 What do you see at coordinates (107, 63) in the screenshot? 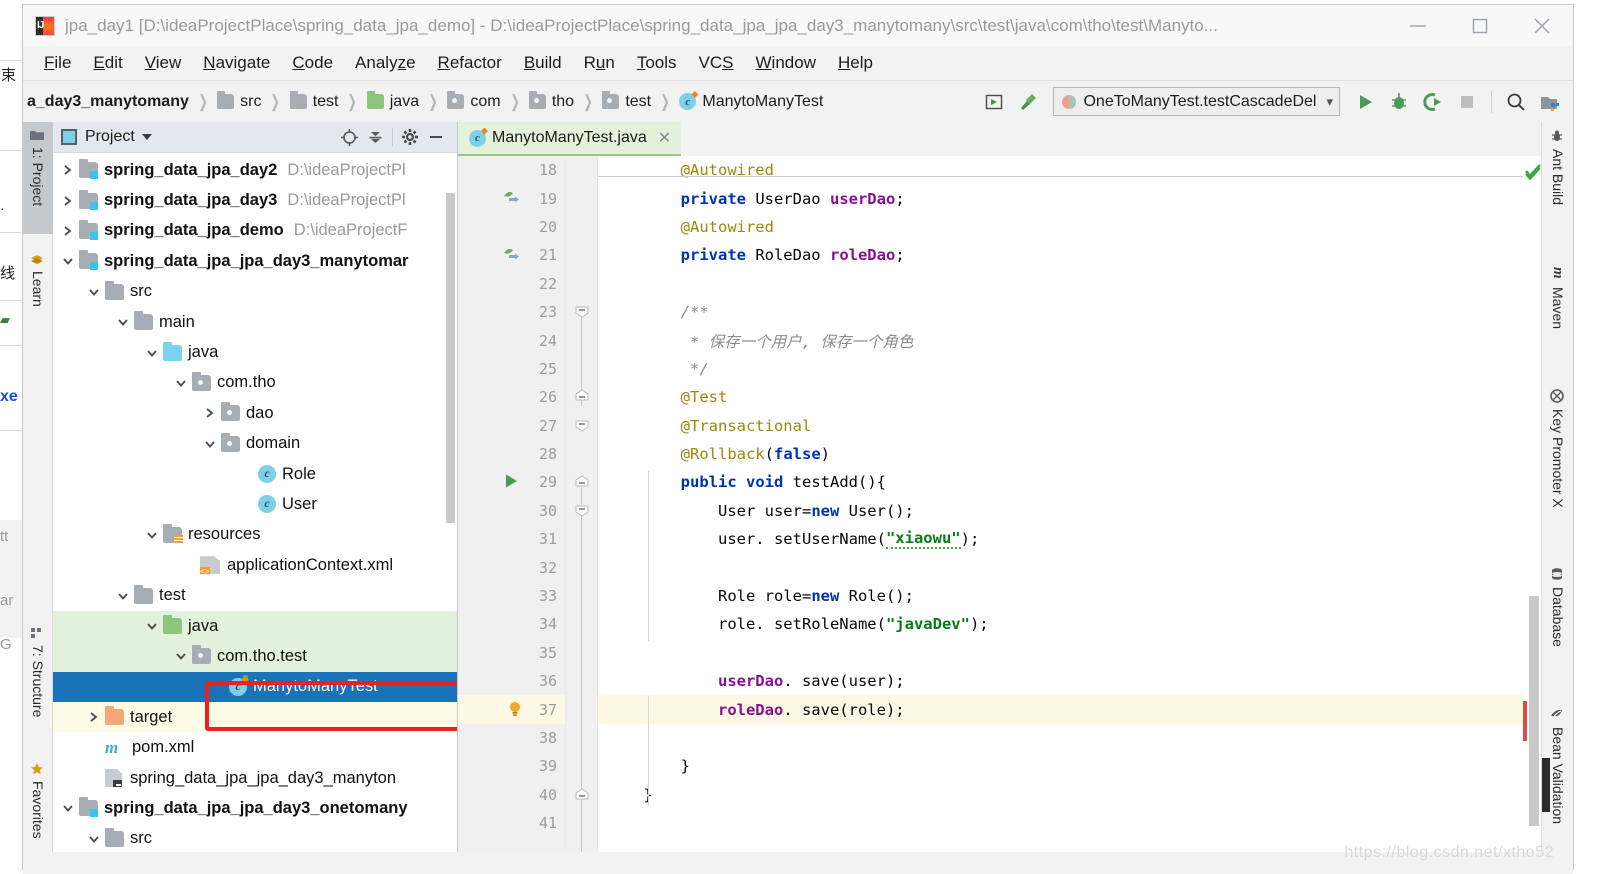
I see `menu-edit: Edit` at bounding box center [107, 63].